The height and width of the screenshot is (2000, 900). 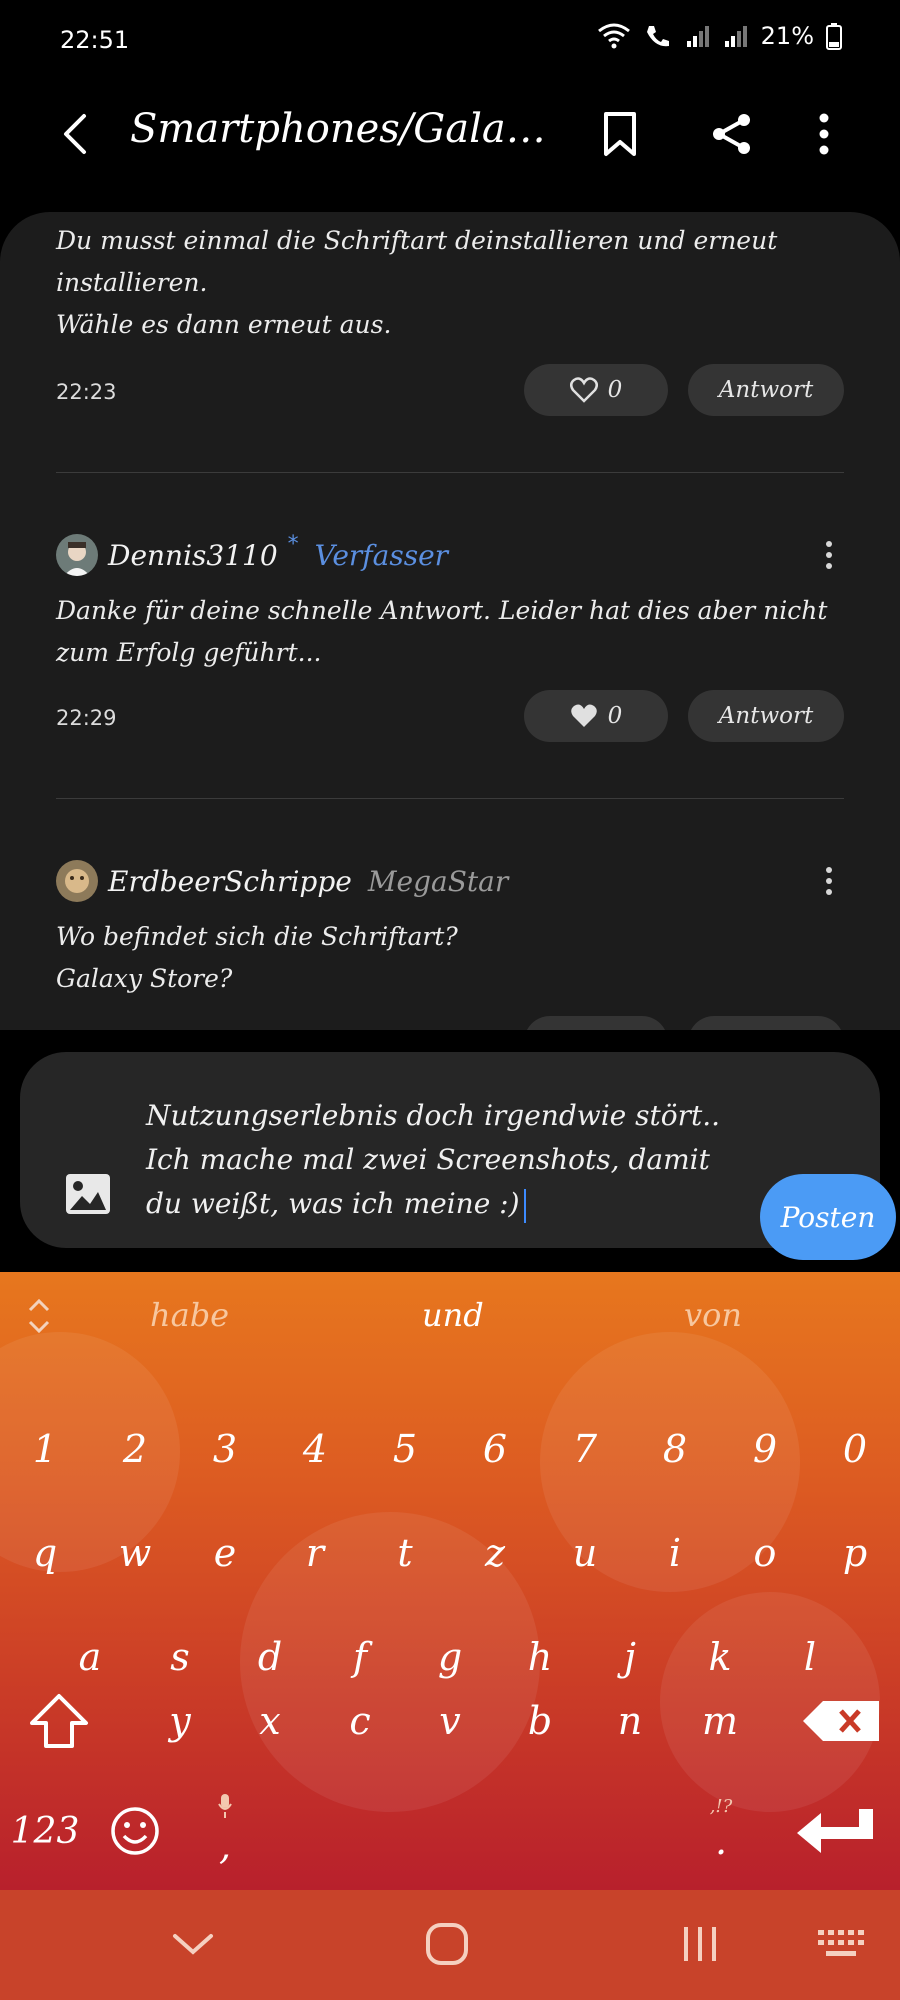 I want to click on letter-key-z: z, so click(x=495, y=1553).